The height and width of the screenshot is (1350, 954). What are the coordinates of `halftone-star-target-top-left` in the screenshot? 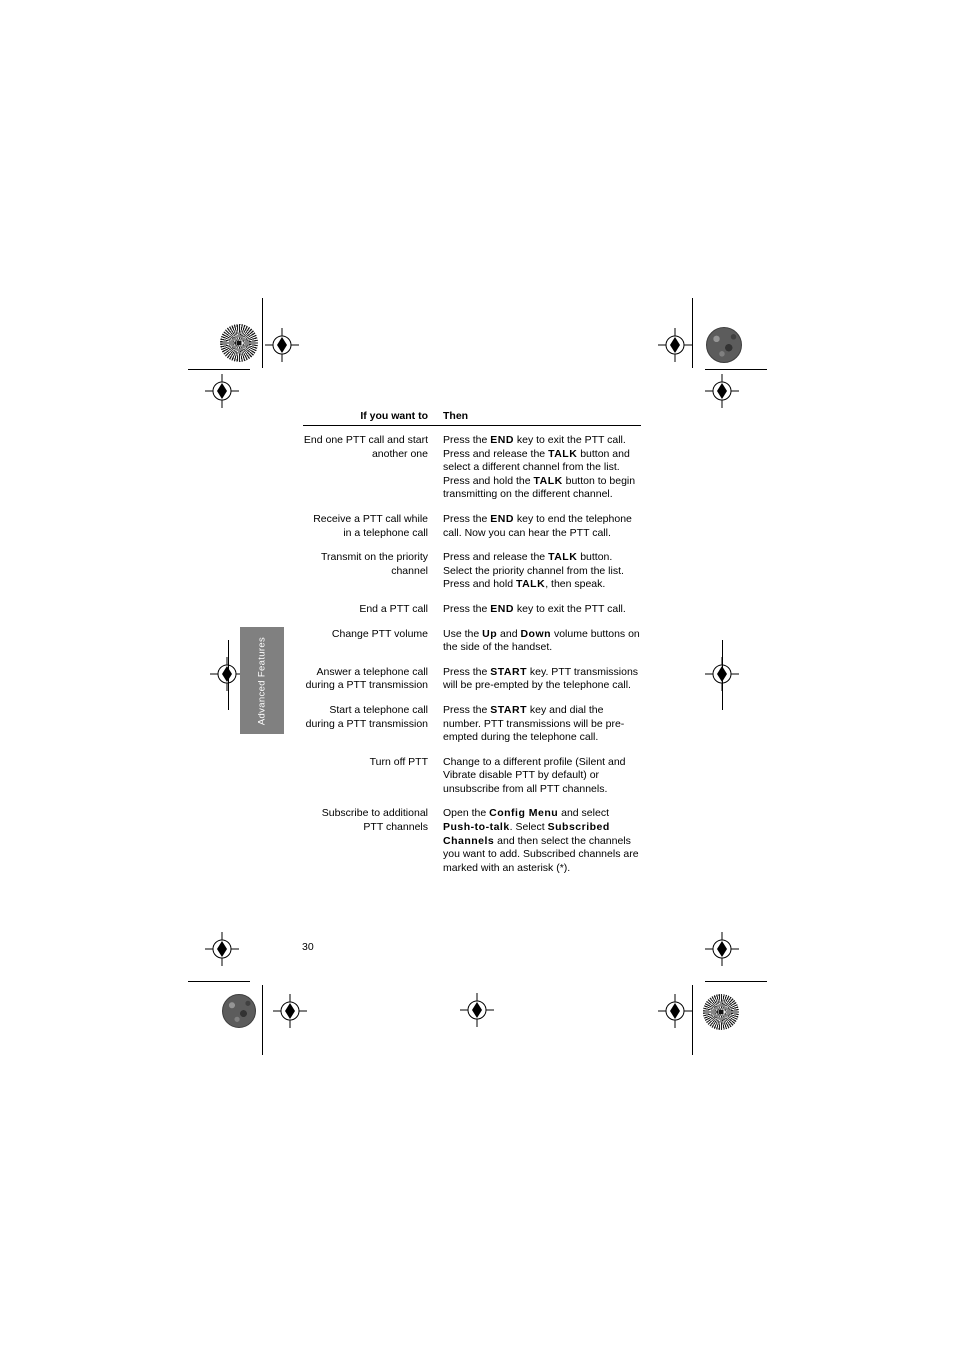 It's located at (239, 343).